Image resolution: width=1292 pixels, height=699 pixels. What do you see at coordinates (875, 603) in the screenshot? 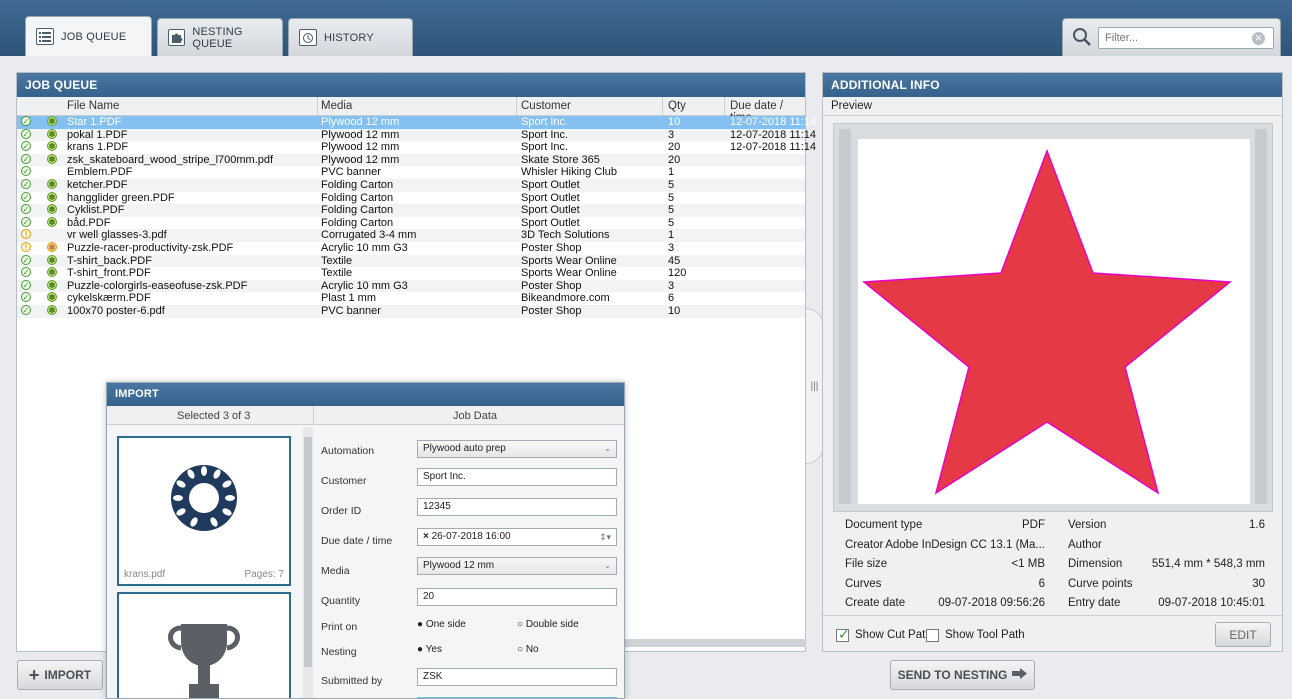
I see `meta-key: Create date` at bounding box center [875, 603].